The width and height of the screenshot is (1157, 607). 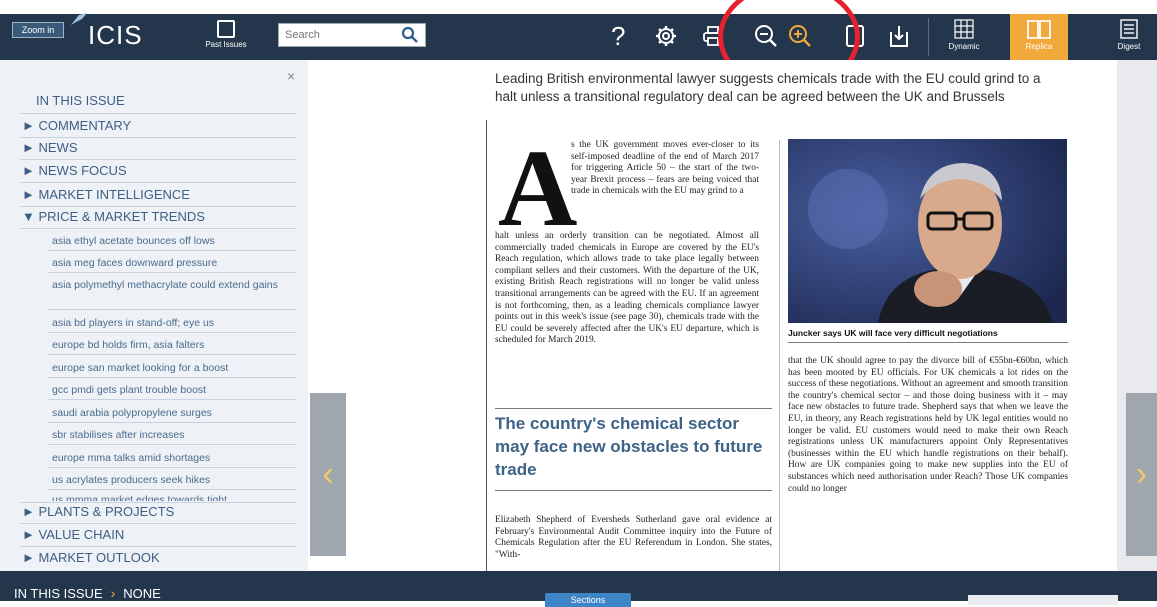 What do you see at coordinates (578, 589) in the screenshot?
I see `bottom-bar: IN THIS ISSUE › NONE Sections` at bounding box center [578, 589].